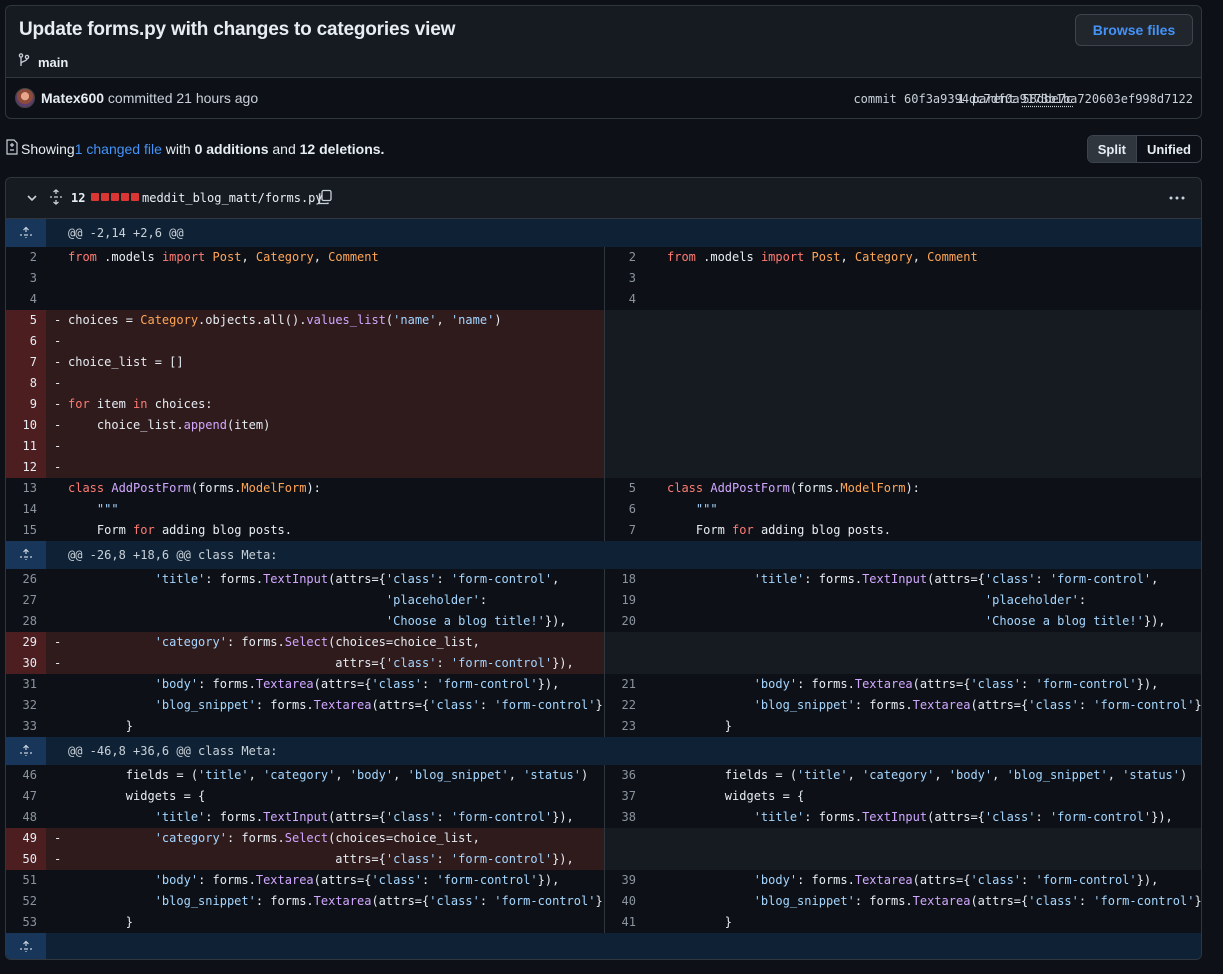 Image resolution: width=1223 pixels, height=974 pixels. What do you see at coordinates (26, 467) in the screenshot?
I see `line-number: 12` at bounding box center [26, 467].